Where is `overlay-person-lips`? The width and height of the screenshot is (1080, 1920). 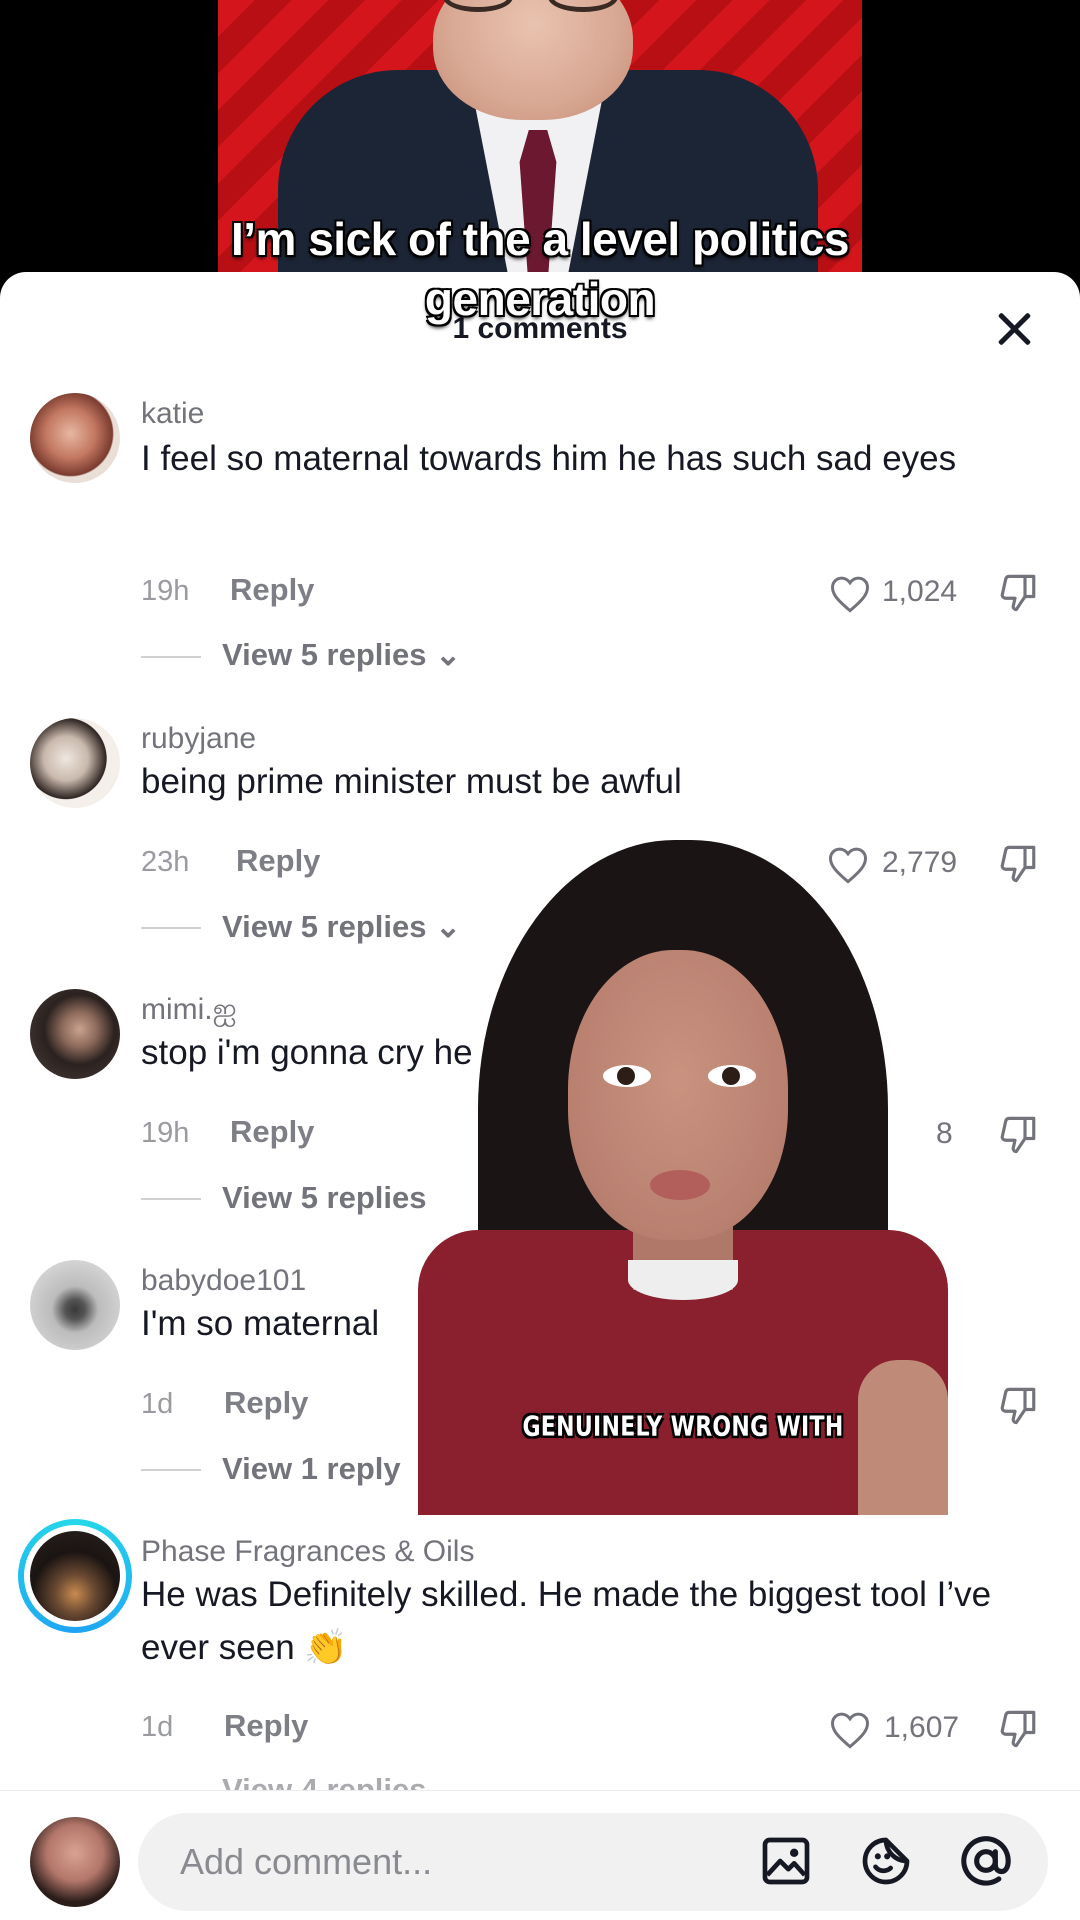 overlay-person-lips is located at coordinates (680, 1185).